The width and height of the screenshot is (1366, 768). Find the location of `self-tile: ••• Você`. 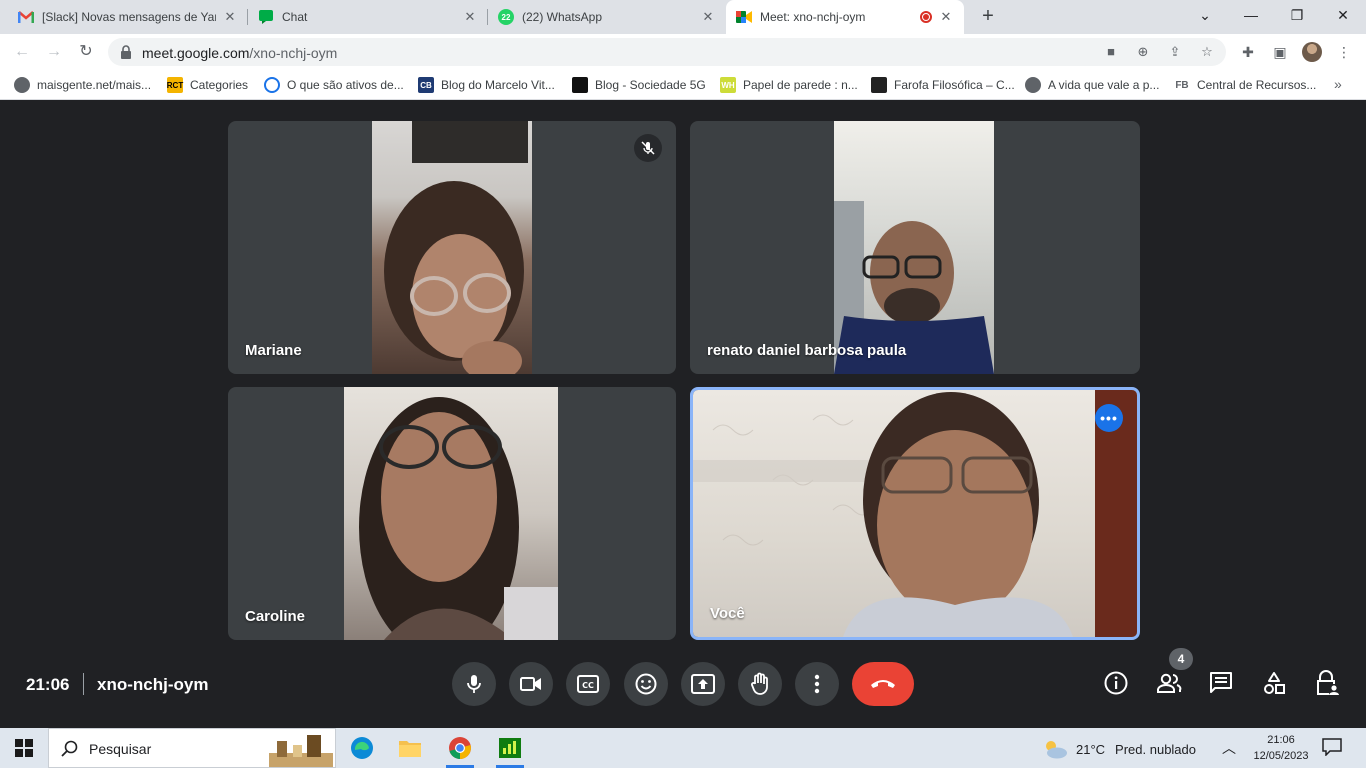

self-tile: ••• Você is located at coordinates (915, 513).